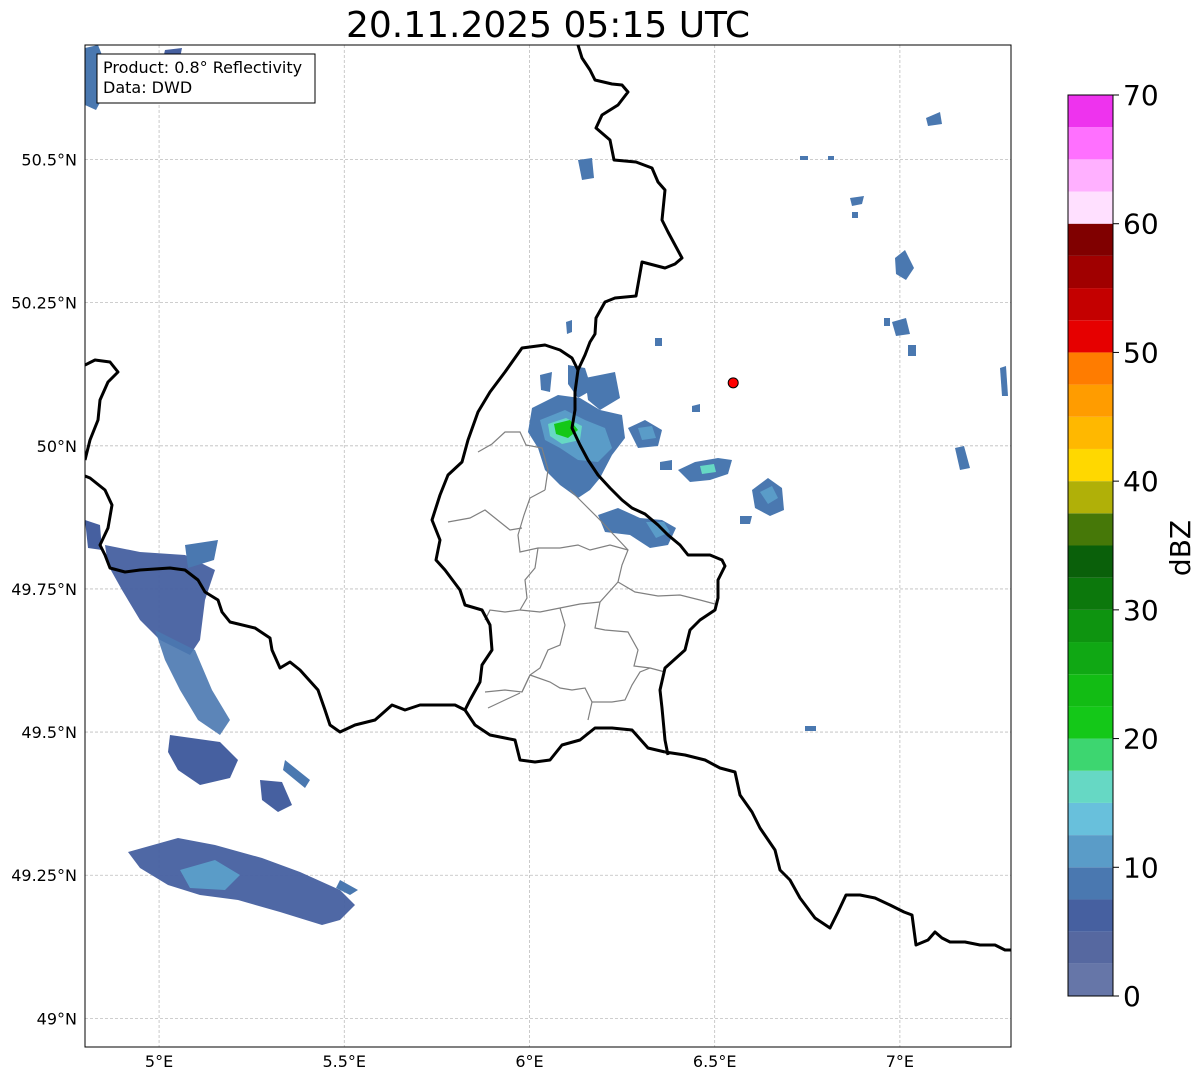  What do you see at coordinates (57, 1018) in the screenshot?
I see `y-tick-label: 49°N` at bounding box center [57, 1018].